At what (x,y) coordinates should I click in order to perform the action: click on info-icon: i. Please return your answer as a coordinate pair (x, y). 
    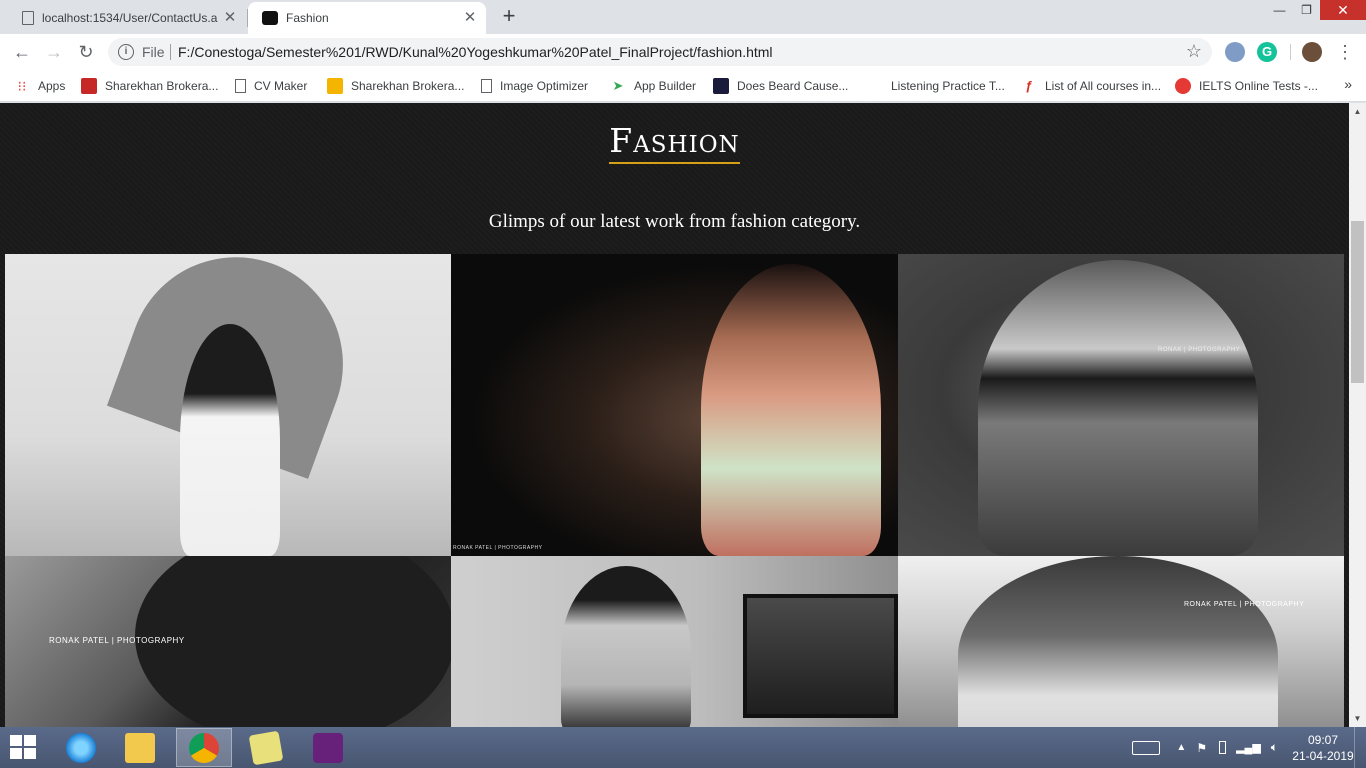
    Looking at the image, I should click on (126, 52).